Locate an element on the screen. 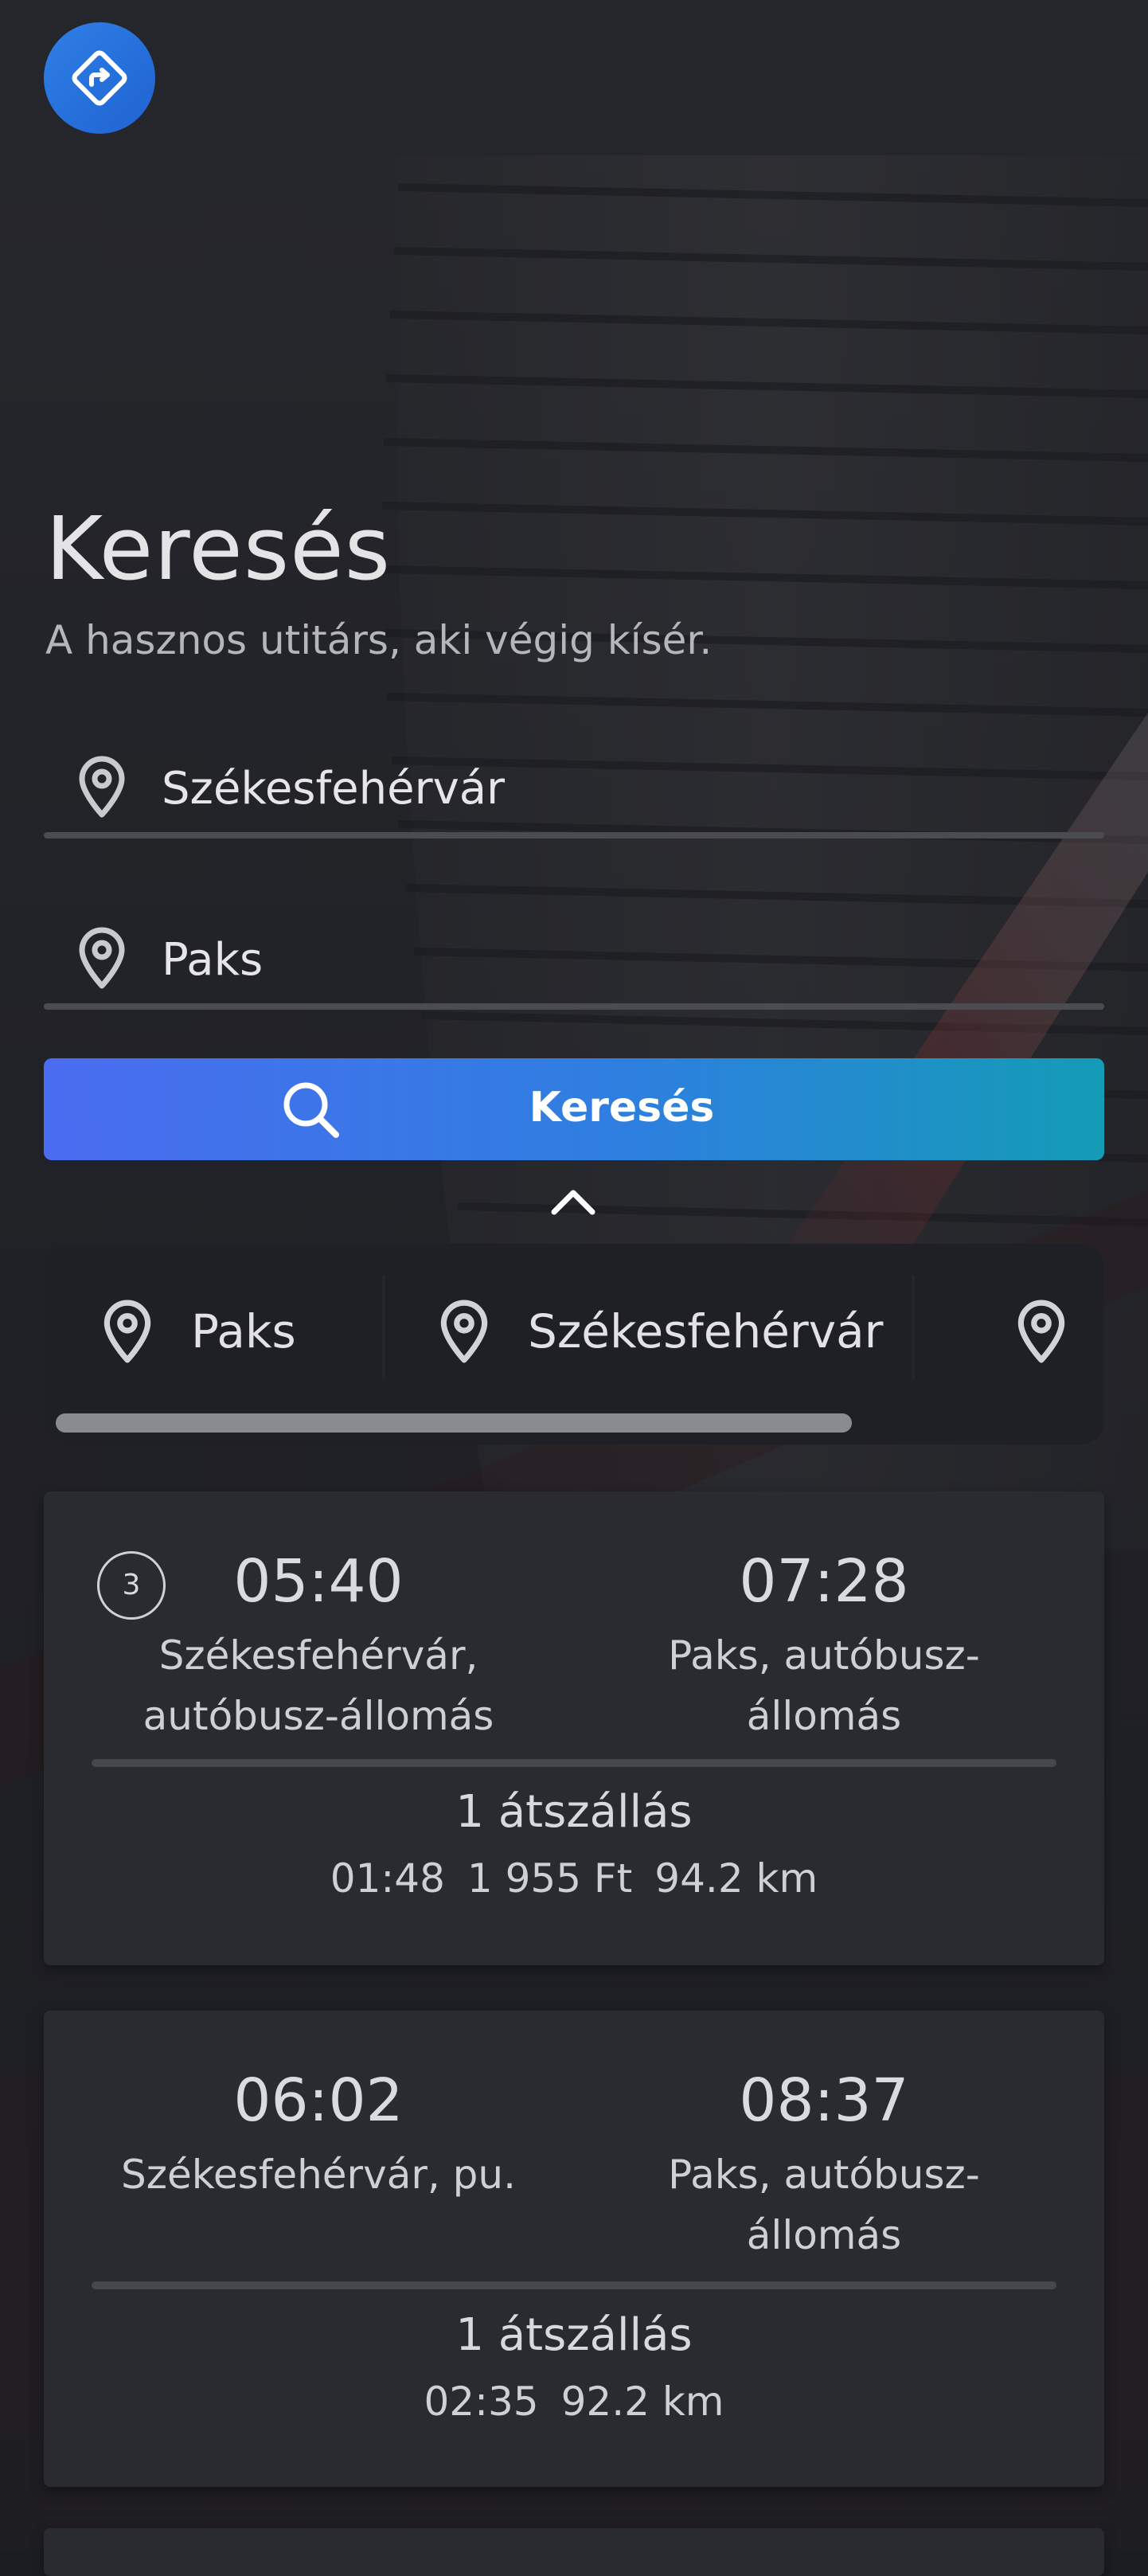  departure-block: 05:40 Székesfehérvár, autóbusz-állomás is located at coordinates (318, 1646).